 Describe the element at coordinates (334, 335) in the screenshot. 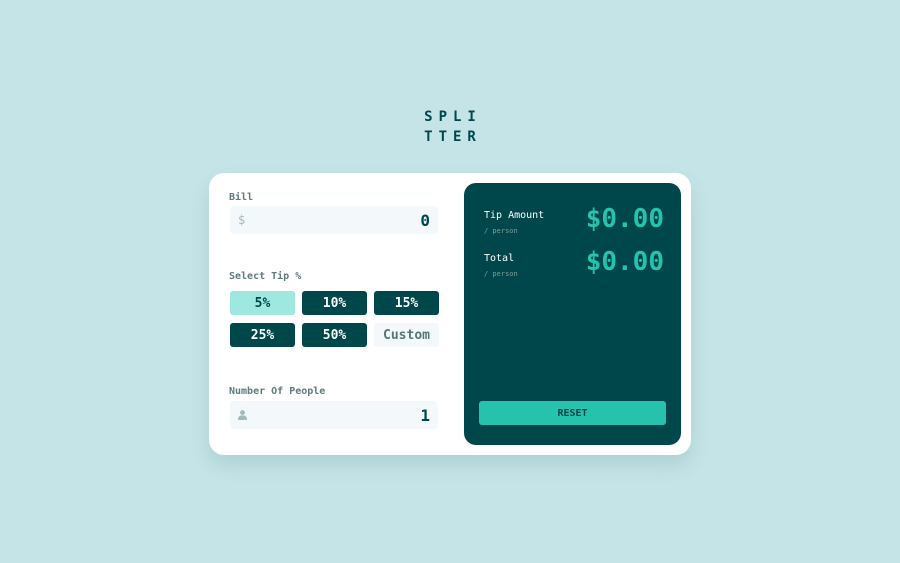

I see `tip-button-50: 50%` at that location.